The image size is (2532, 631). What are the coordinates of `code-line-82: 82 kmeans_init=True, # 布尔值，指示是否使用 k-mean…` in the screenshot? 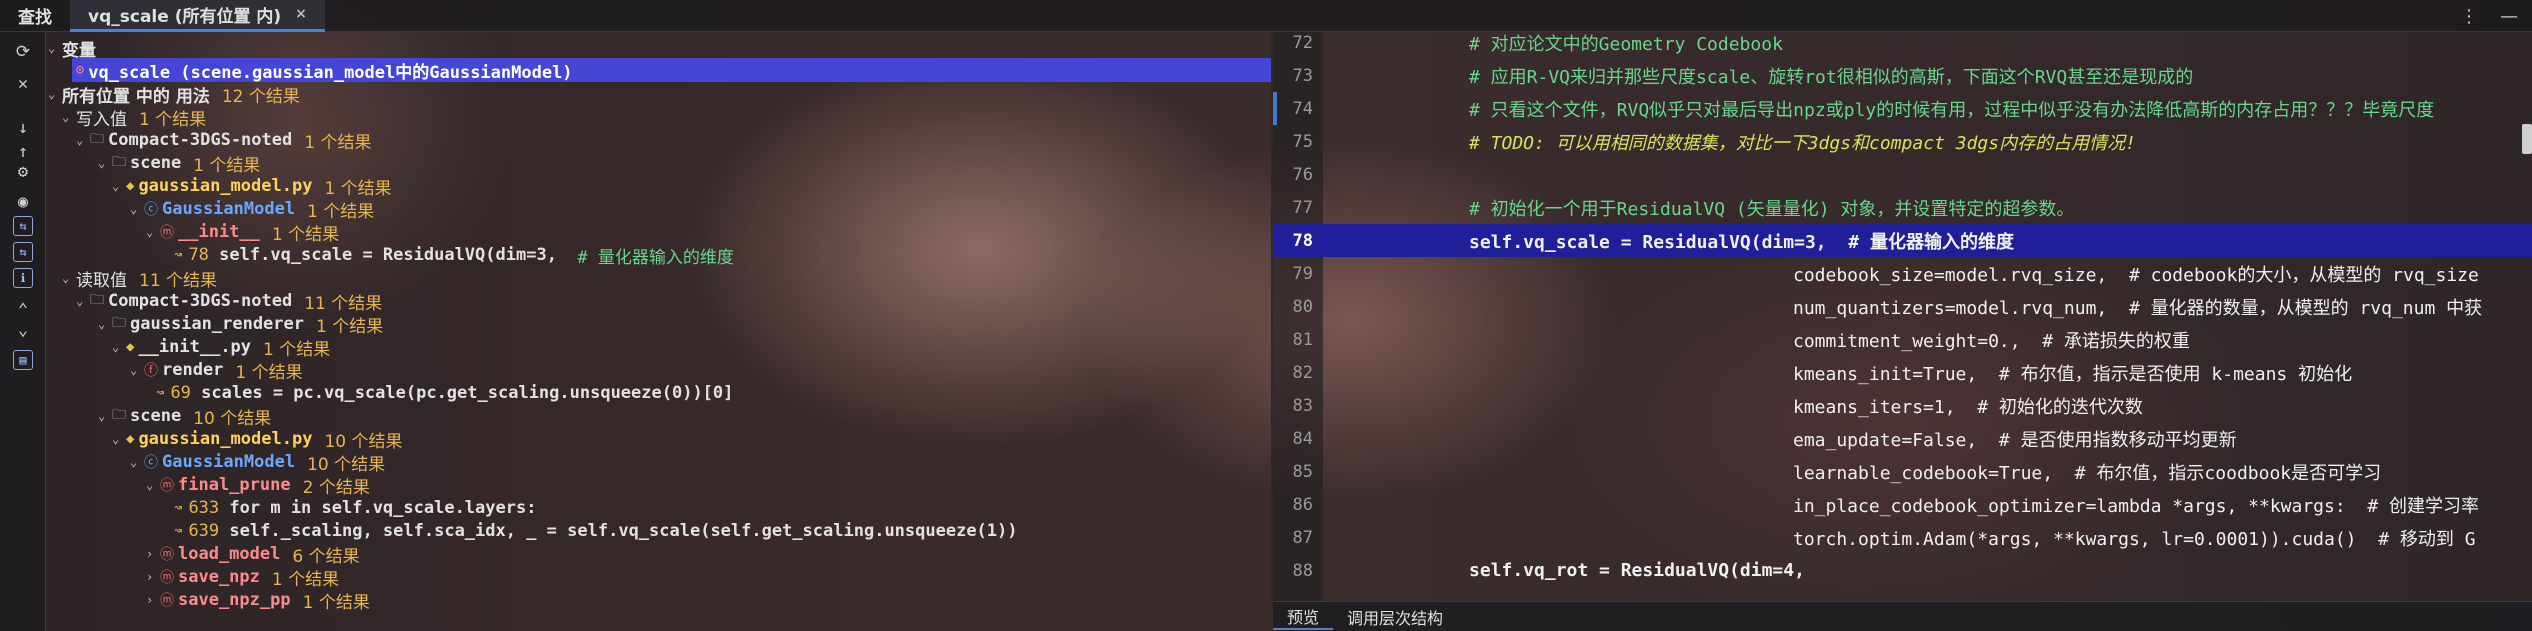 It's located at (1902, 372).